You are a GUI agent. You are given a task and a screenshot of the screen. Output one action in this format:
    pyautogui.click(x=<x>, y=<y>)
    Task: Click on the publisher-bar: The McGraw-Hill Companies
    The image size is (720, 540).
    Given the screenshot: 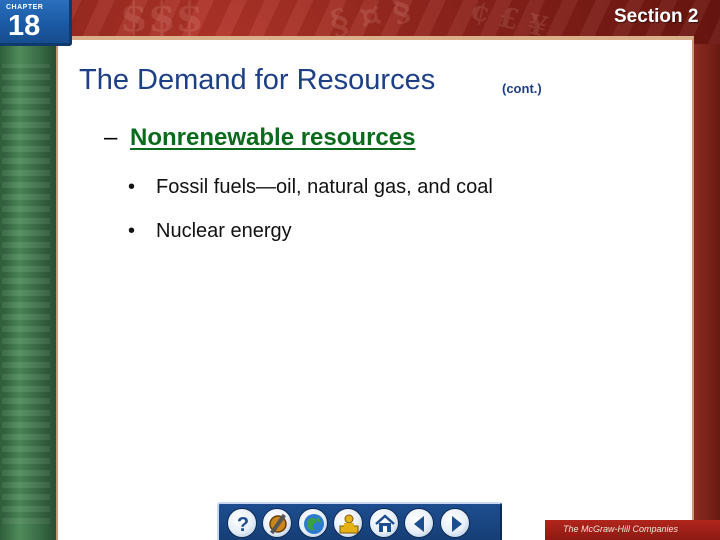 What is the action you would take?
    pyautogui.click(x=632, y=530)
    